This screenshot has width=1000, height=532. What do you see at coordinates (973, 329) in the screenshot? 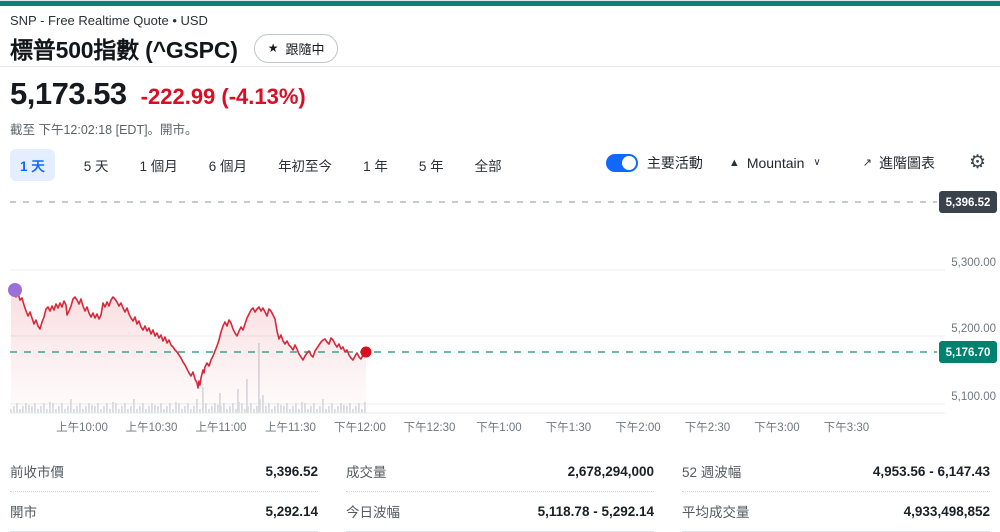
I see `y-axis-label: 5,200.00` at bounding box center [973, 329].